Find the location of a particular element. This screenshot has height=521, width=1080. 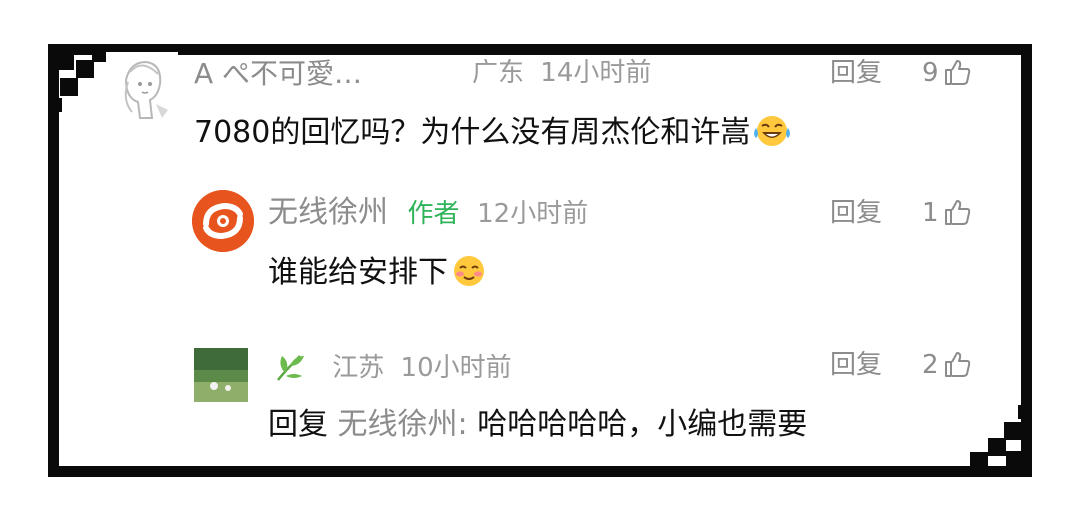

comment-header: 无线徐州 作者 12小时前 is located at coordinates (428, 213).